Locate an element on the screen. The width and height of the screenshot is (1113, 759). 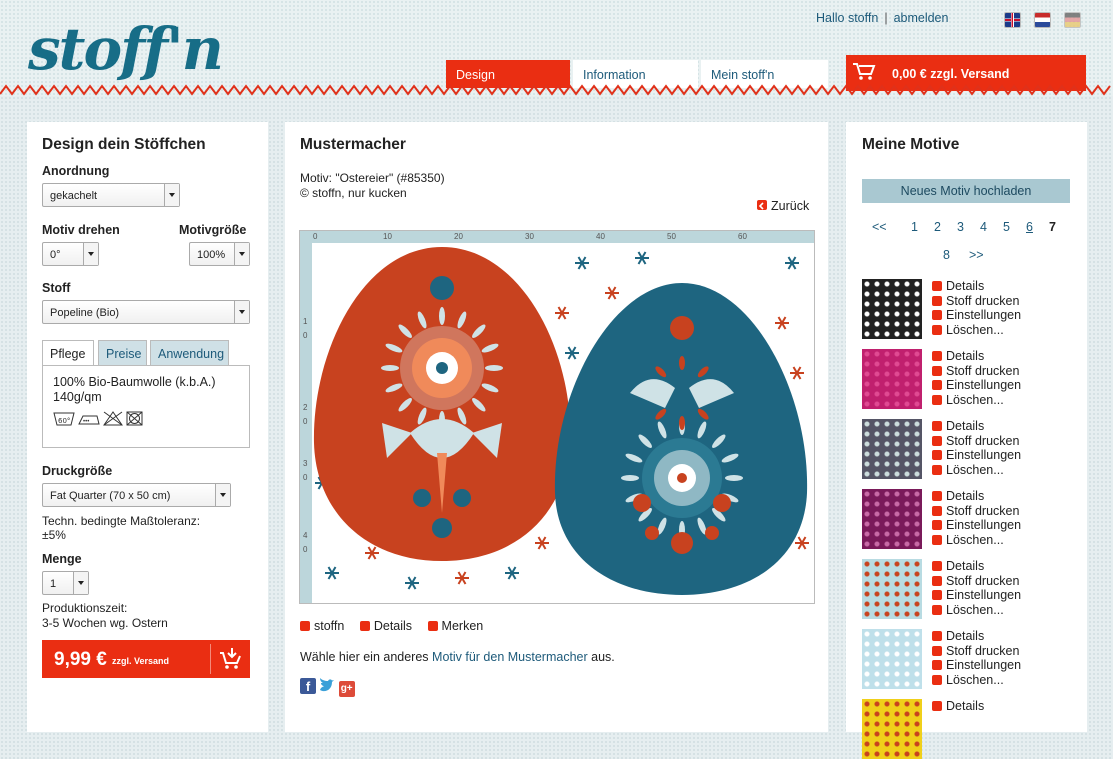
stoffn-action: stoffn is located at coordinates (322, 626).